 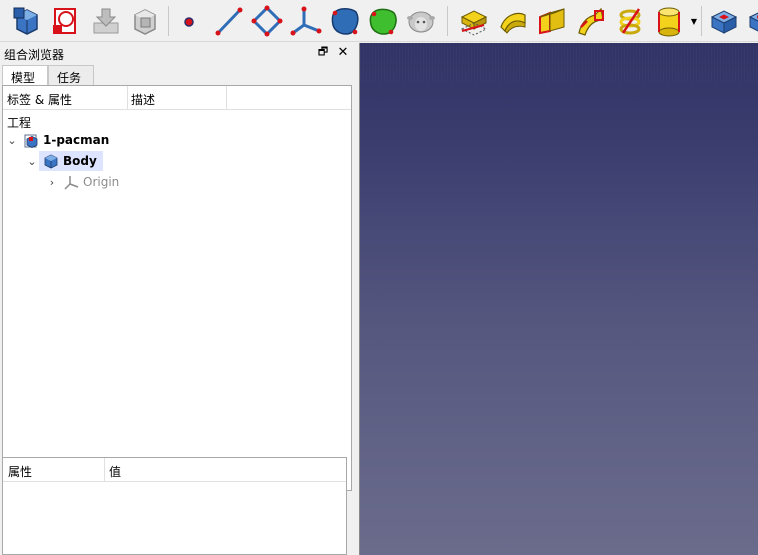 I want to click on close-icon: ✕, so click(x=343, y=52).